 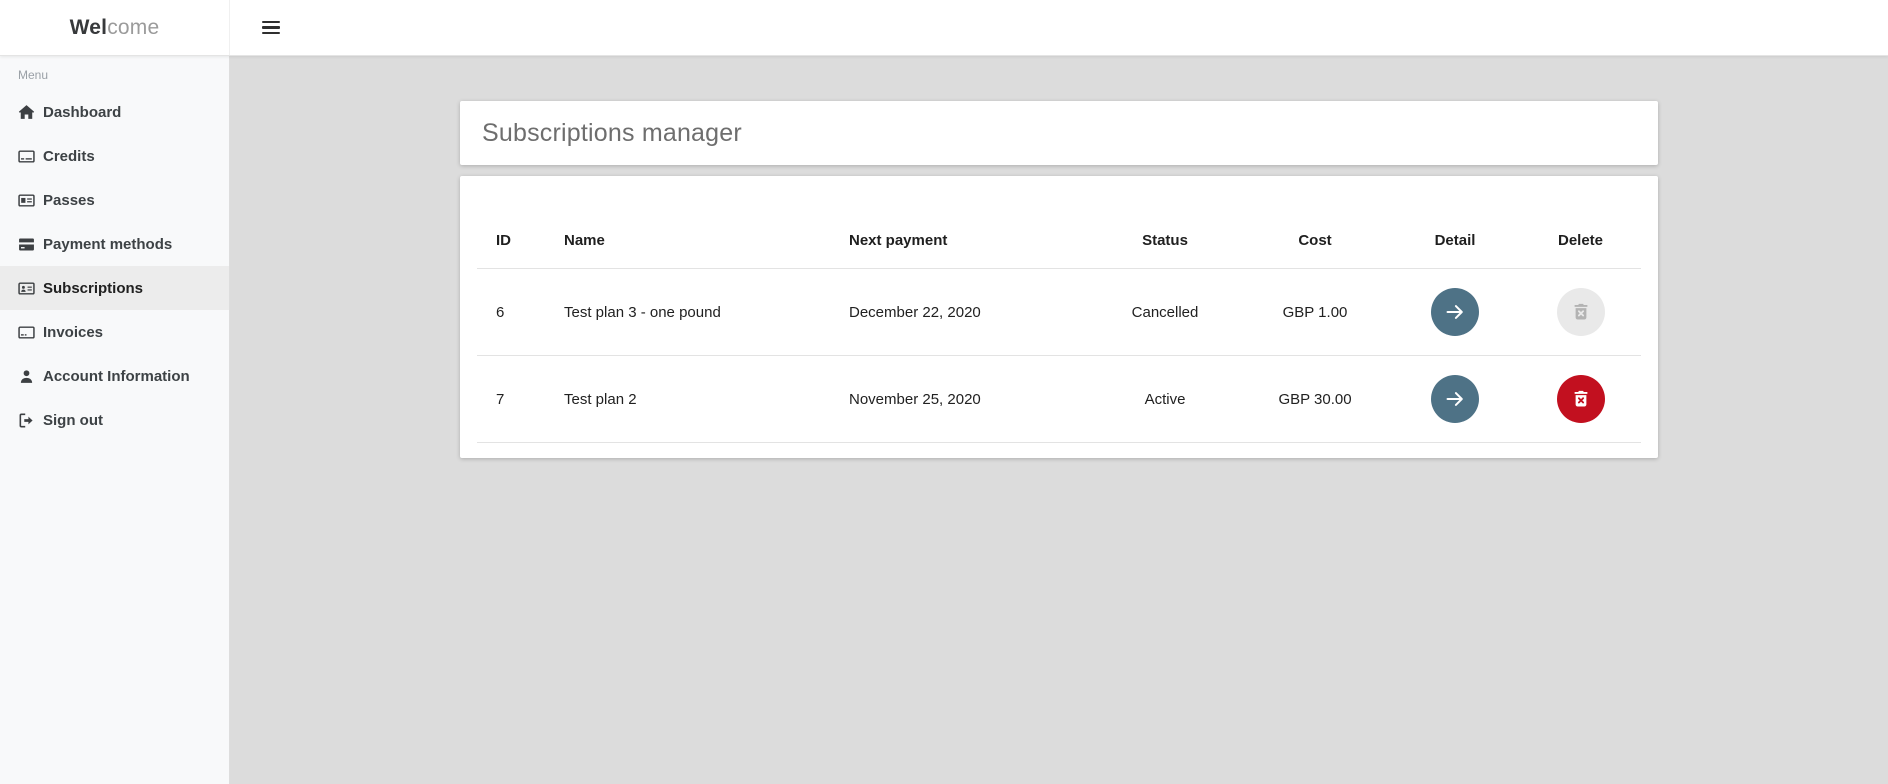 I want to click on sidebar-item-payment-methods: Payment methods, so click(x=114, y=244).